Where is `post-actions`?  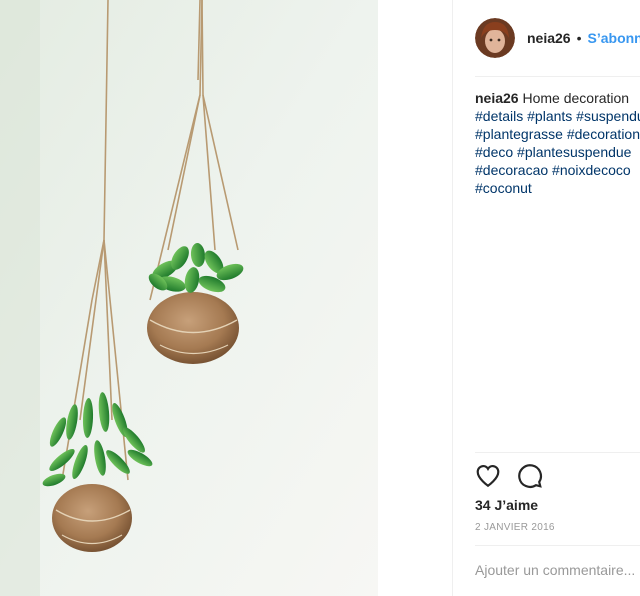 post-actions is located at coordinates (517, 476).